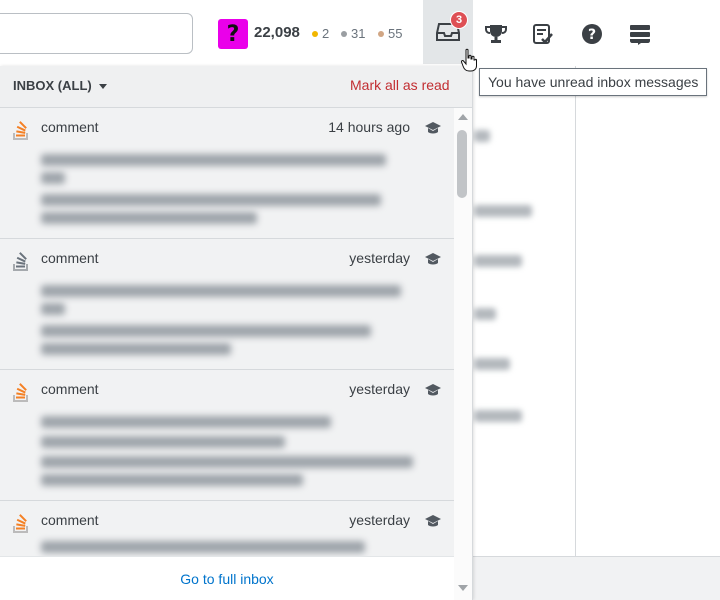 The height and width of the screenshot is (600, 720). I want to click on inbox-footer: Go to full inbox, so click(227, 578).